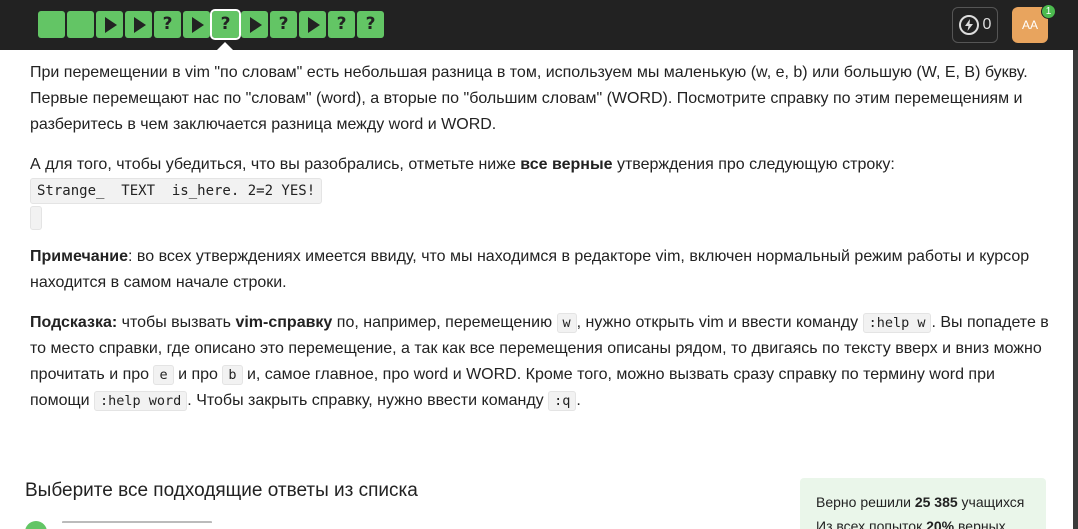  I want to click on energy-counter: 0, so click(975, 25).